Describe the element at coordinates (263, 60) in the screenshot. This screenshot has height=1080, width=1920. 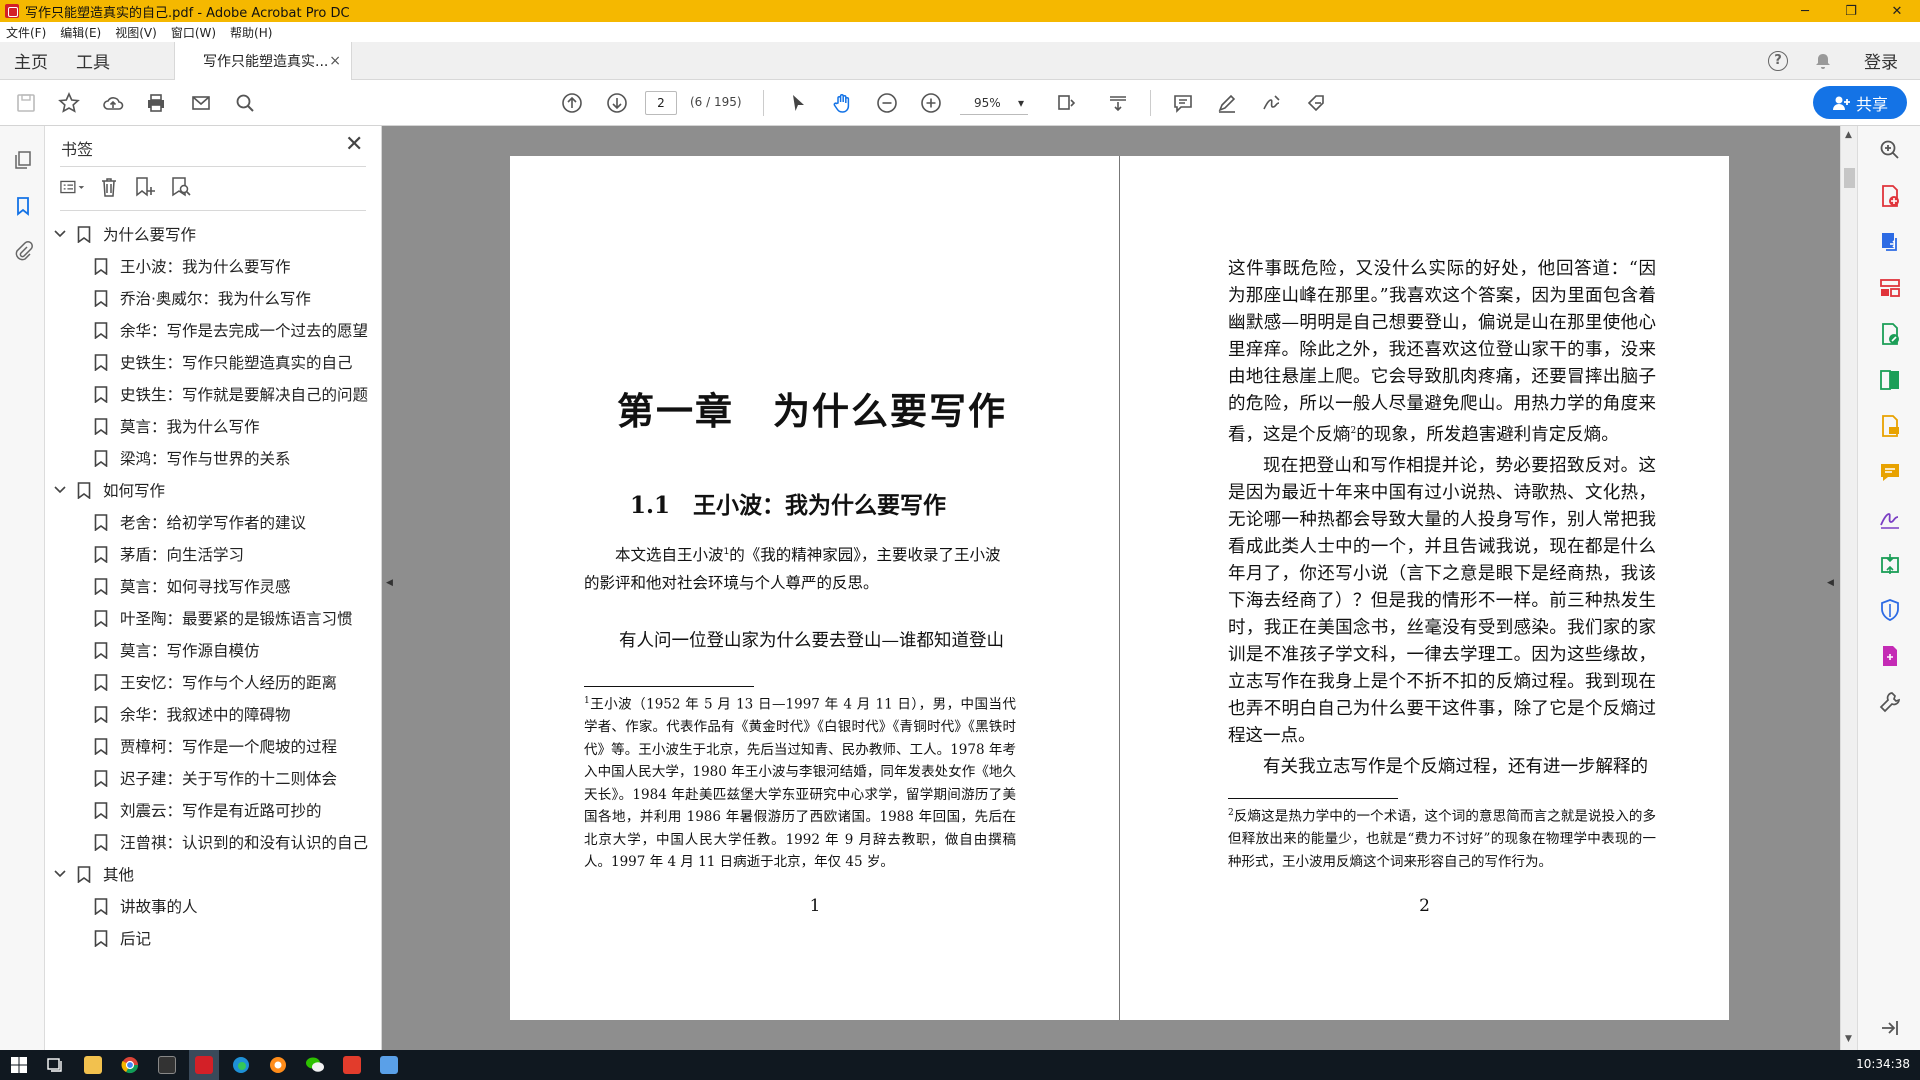
I see `tab-document: 写作只能塑造真实... ×` at that location.